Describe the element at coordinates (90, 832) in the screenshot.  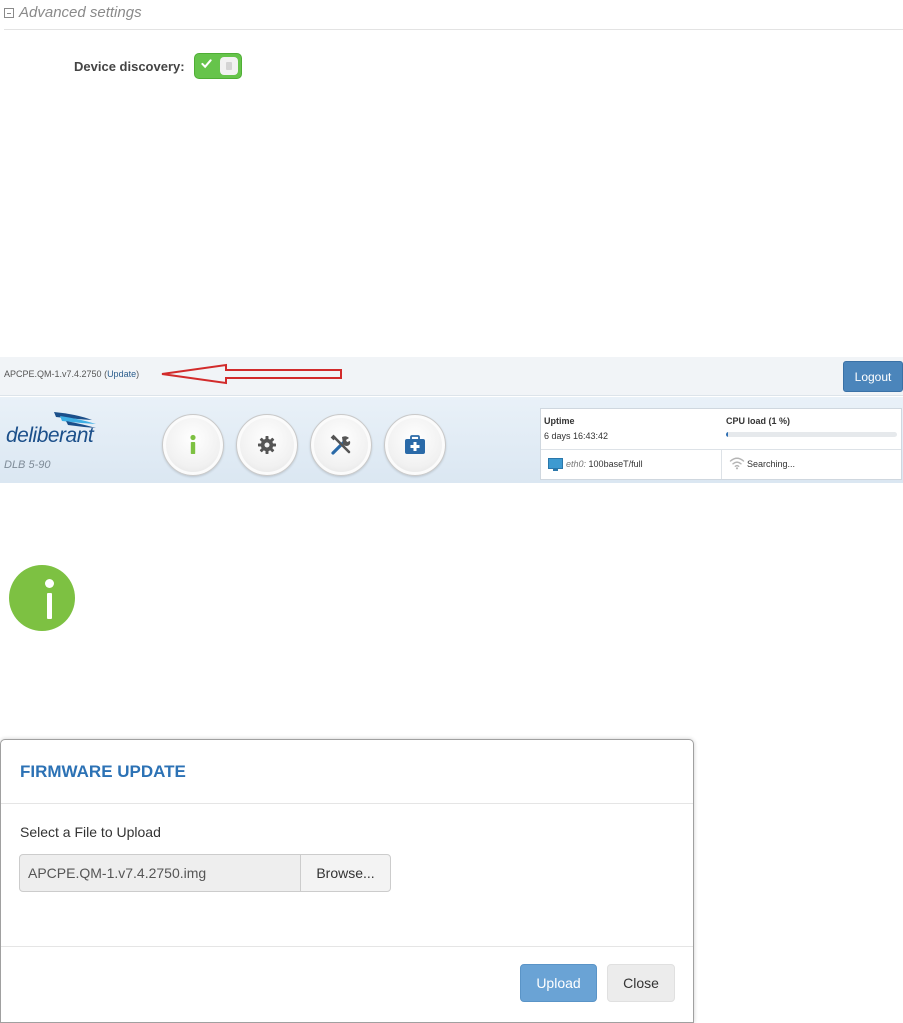
I see `file-select-label: Select a File to Upload` at that location.